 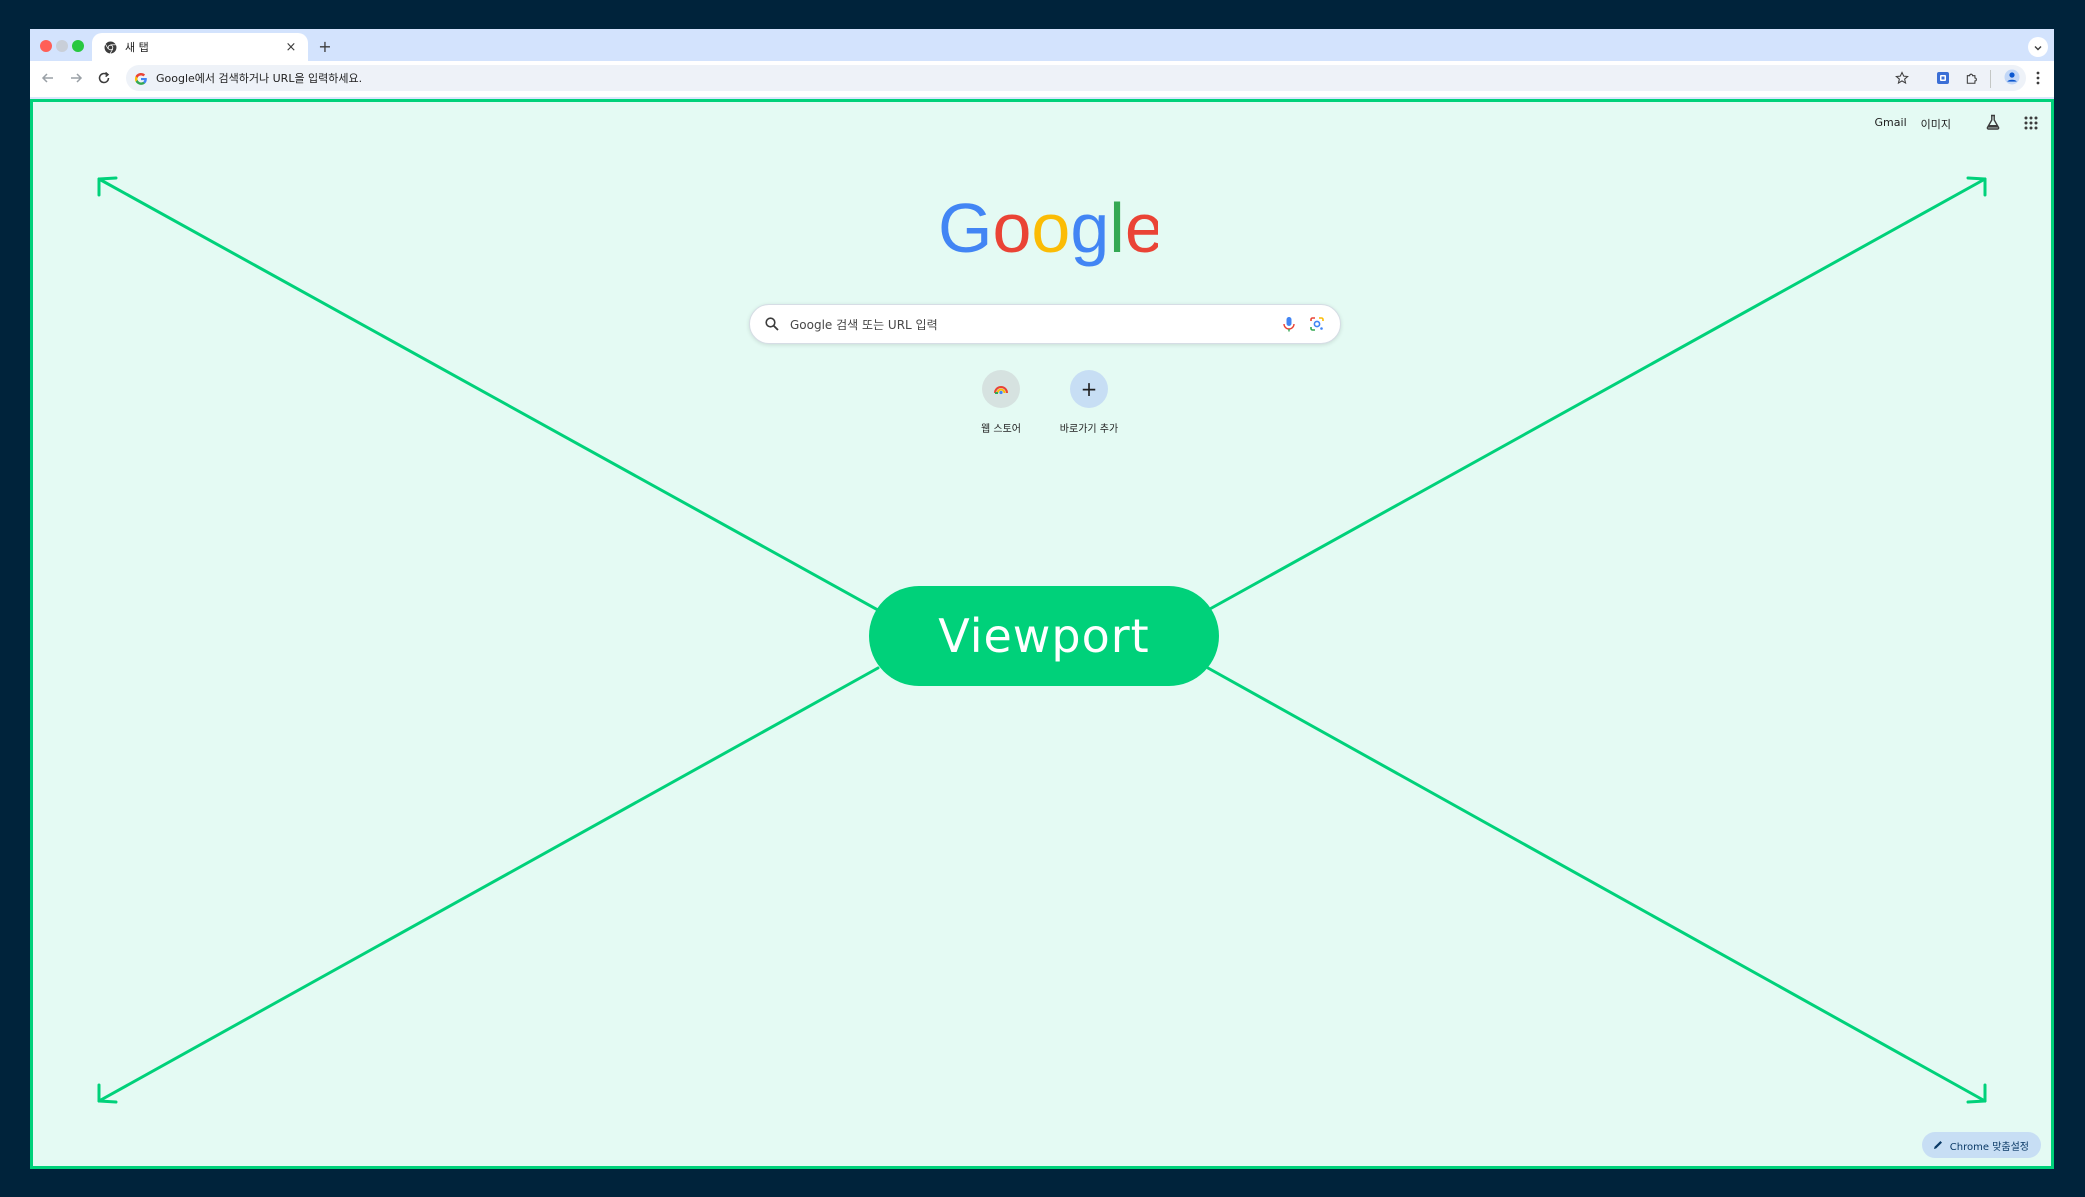 What do you see at coordinates (291, 47) in the screenshot?
I see `close-icon: ×` at bounding box center [291, 47].